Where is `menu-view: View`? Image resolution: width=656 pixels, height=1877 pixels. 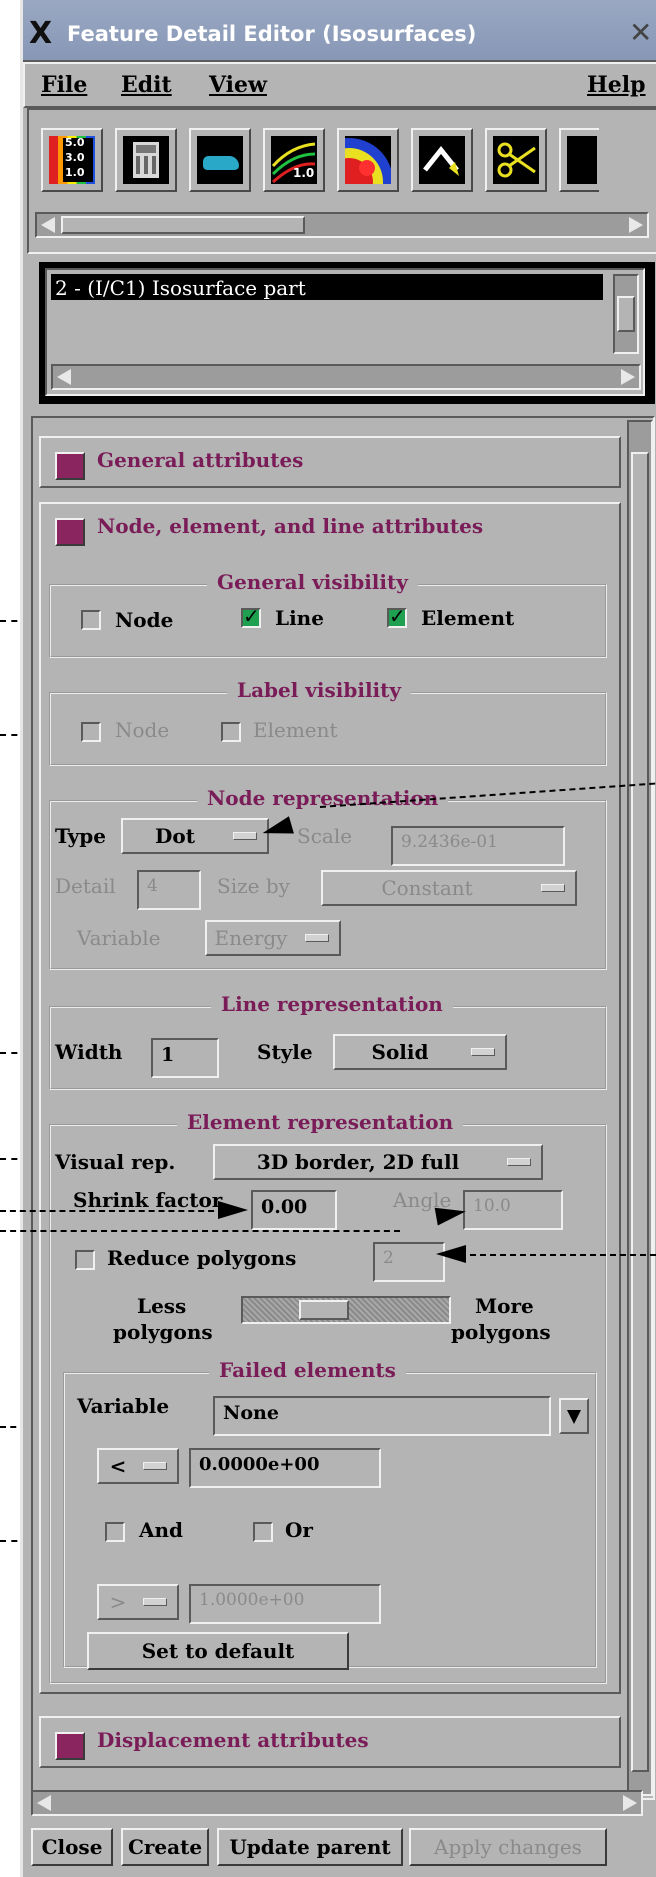 menu-view: View is located at coordinates (238, 85).